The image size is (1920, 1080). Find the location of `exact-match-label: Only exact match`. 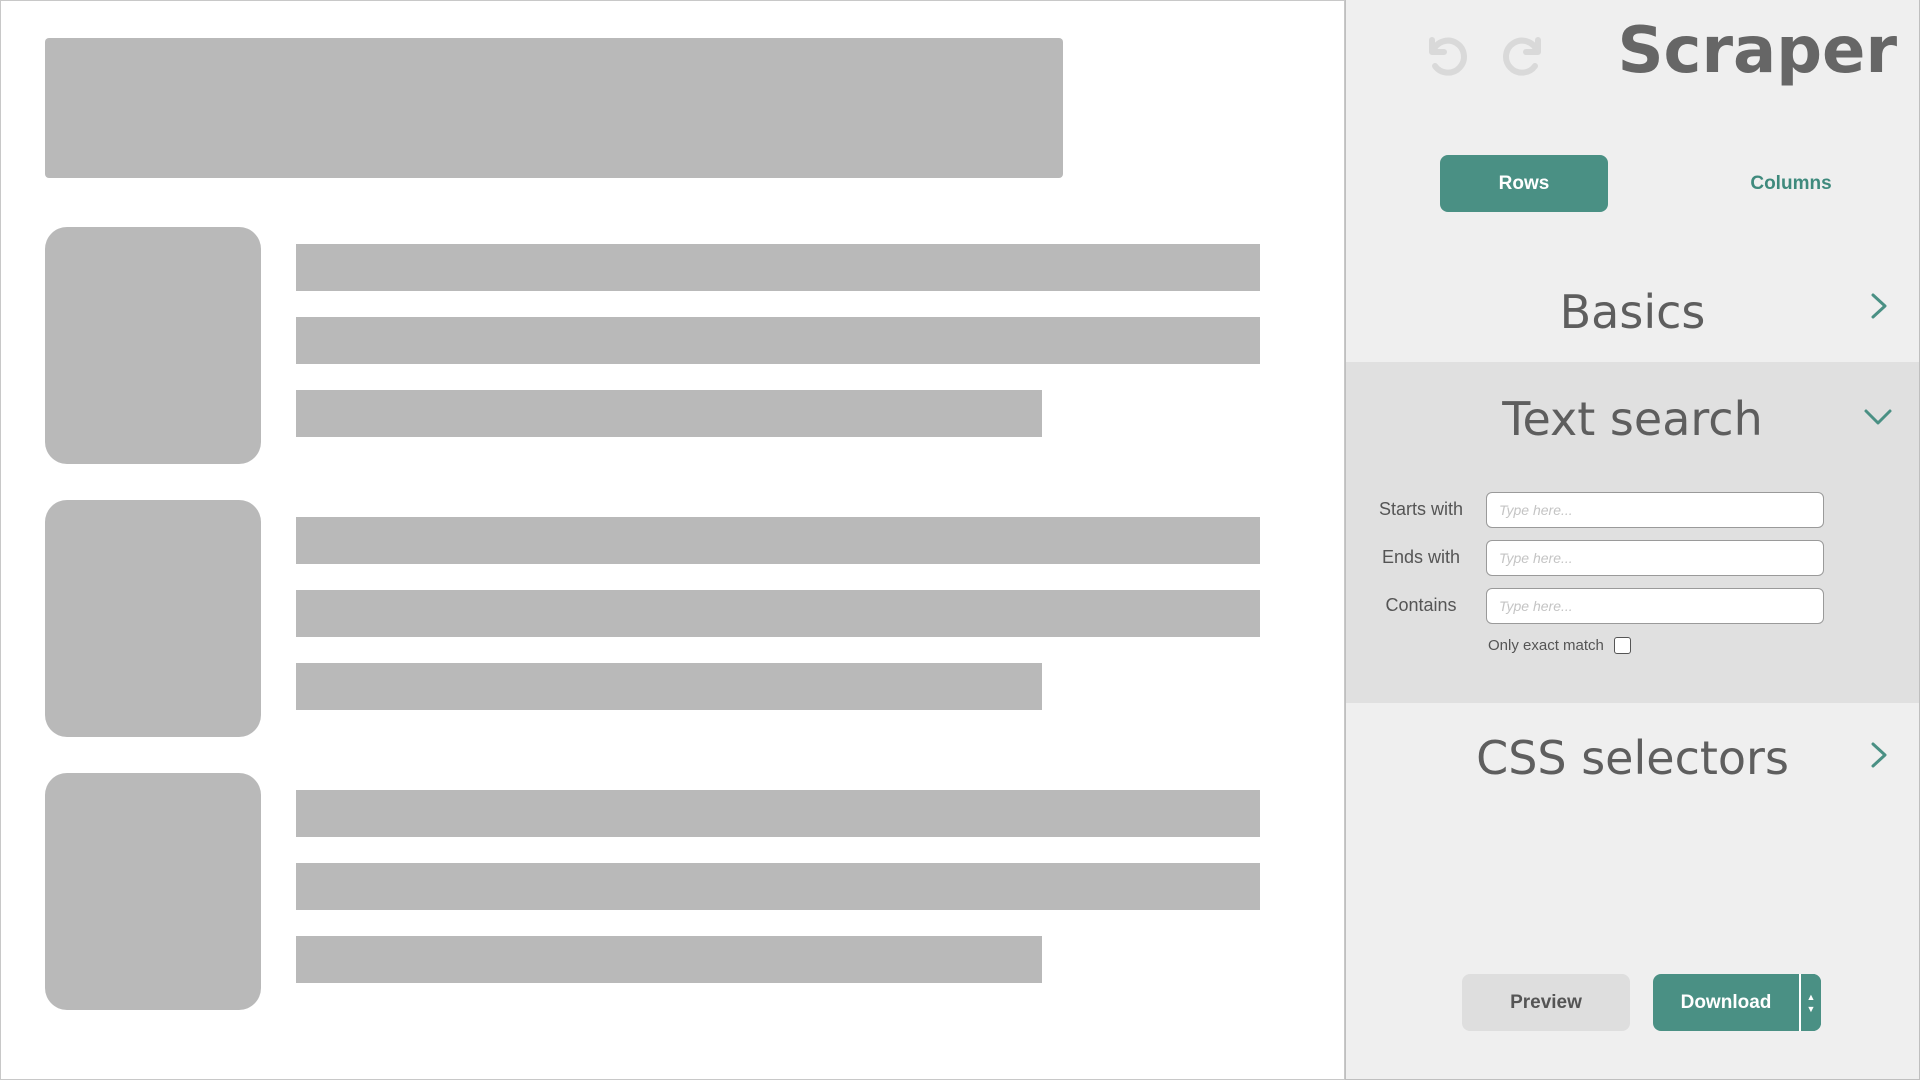

exact-match-label: Only exact match is located at coordinates (1546, 645).